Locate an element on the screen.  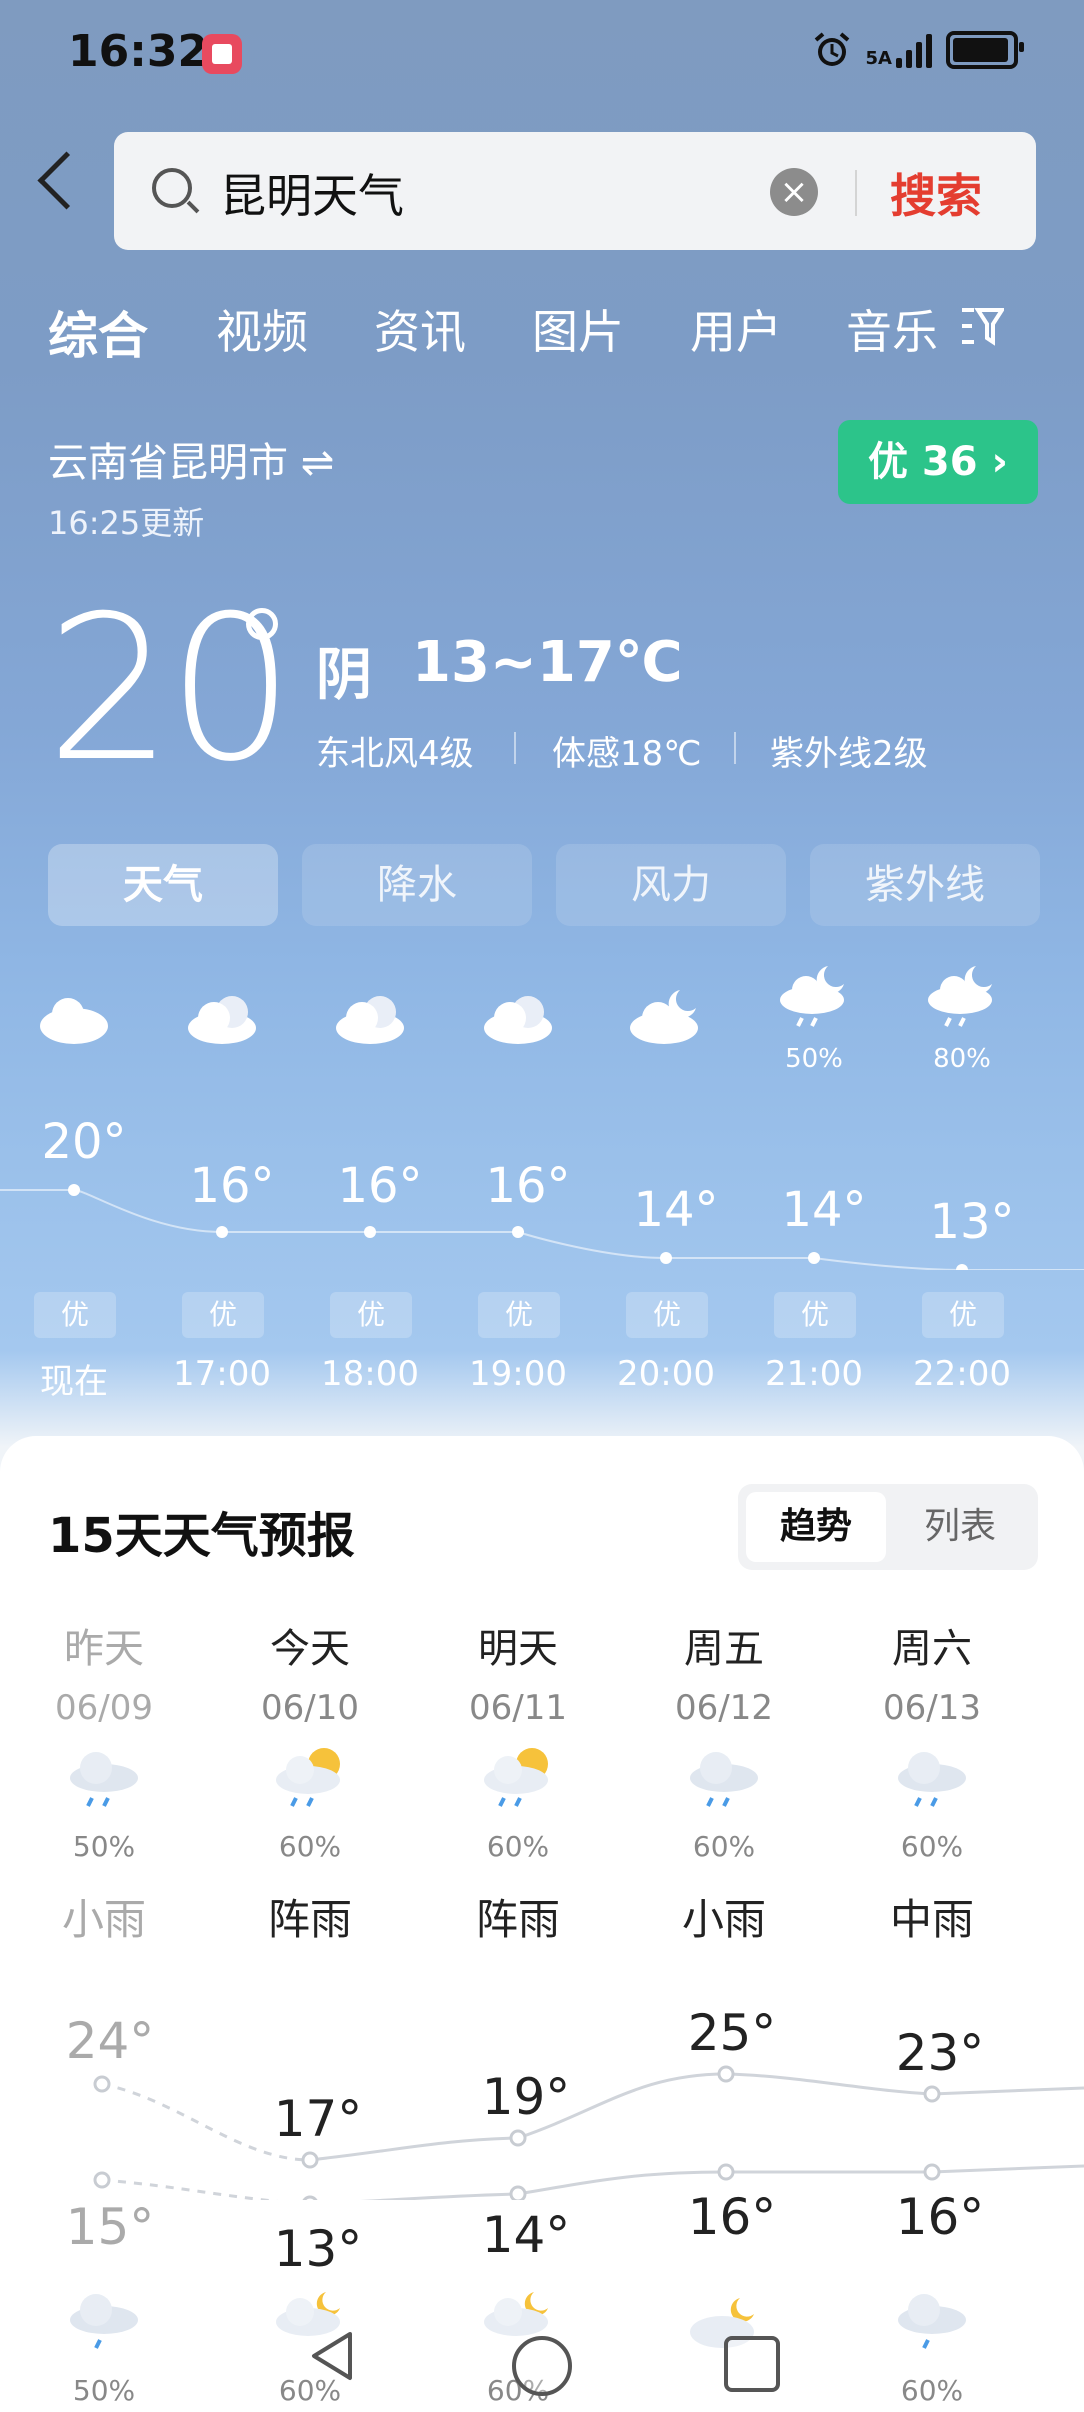
cloud-moon-icon is located at coordinates (664, 1017).